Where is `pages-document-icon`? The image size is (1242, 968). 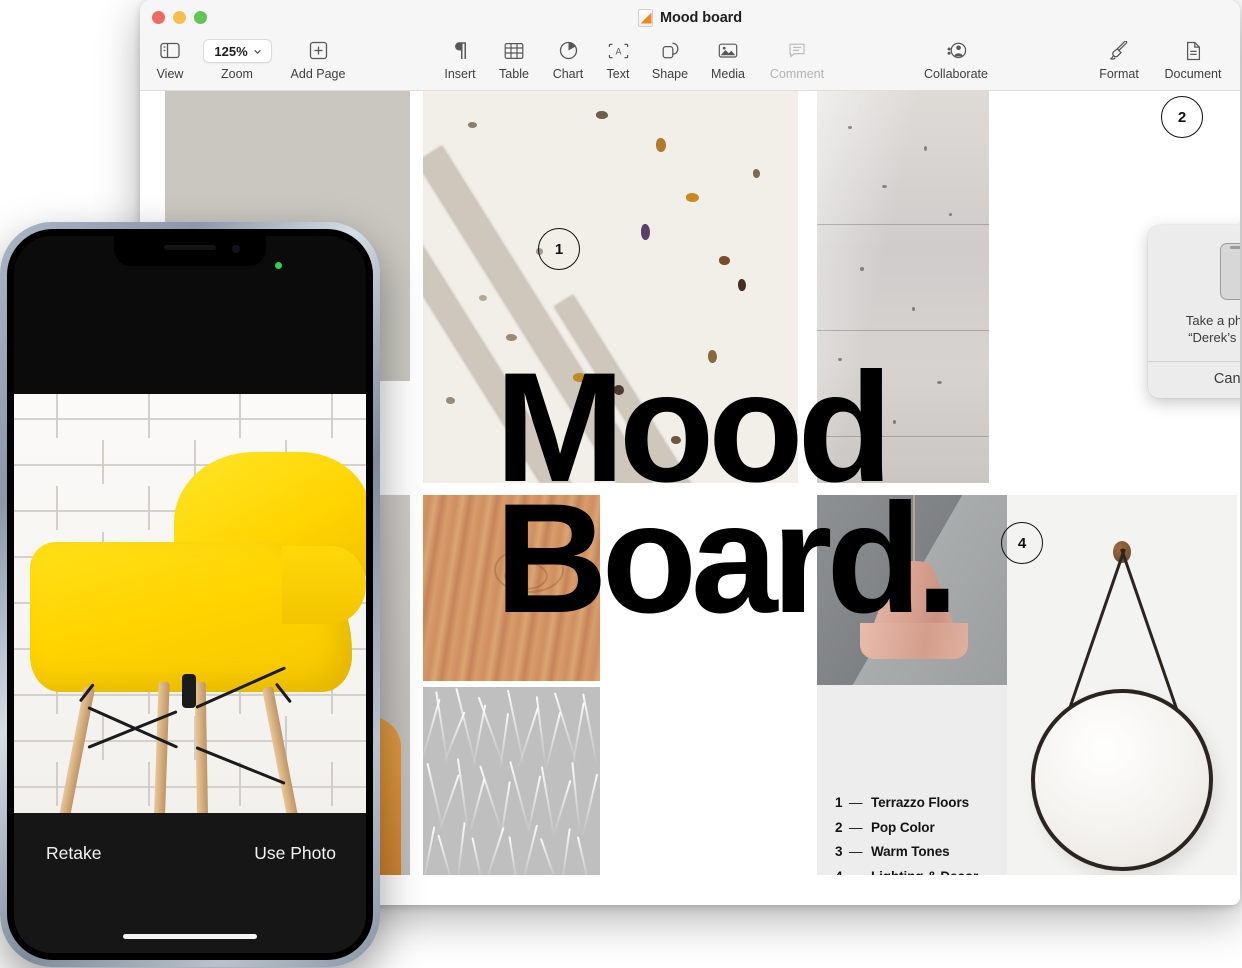 pages-document-icon is located at coordinates (646, 18).